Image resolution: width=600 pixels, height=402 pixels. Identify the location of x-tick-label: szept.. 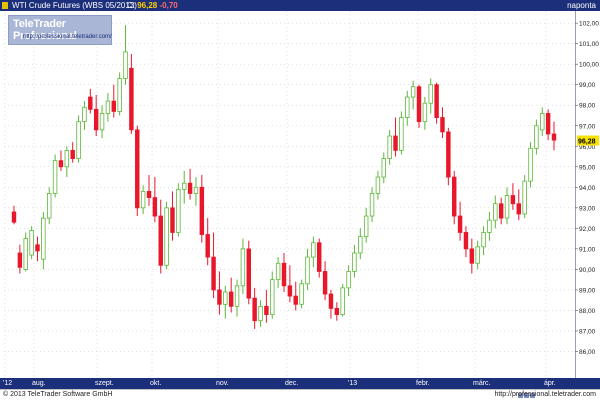
(104, 383).